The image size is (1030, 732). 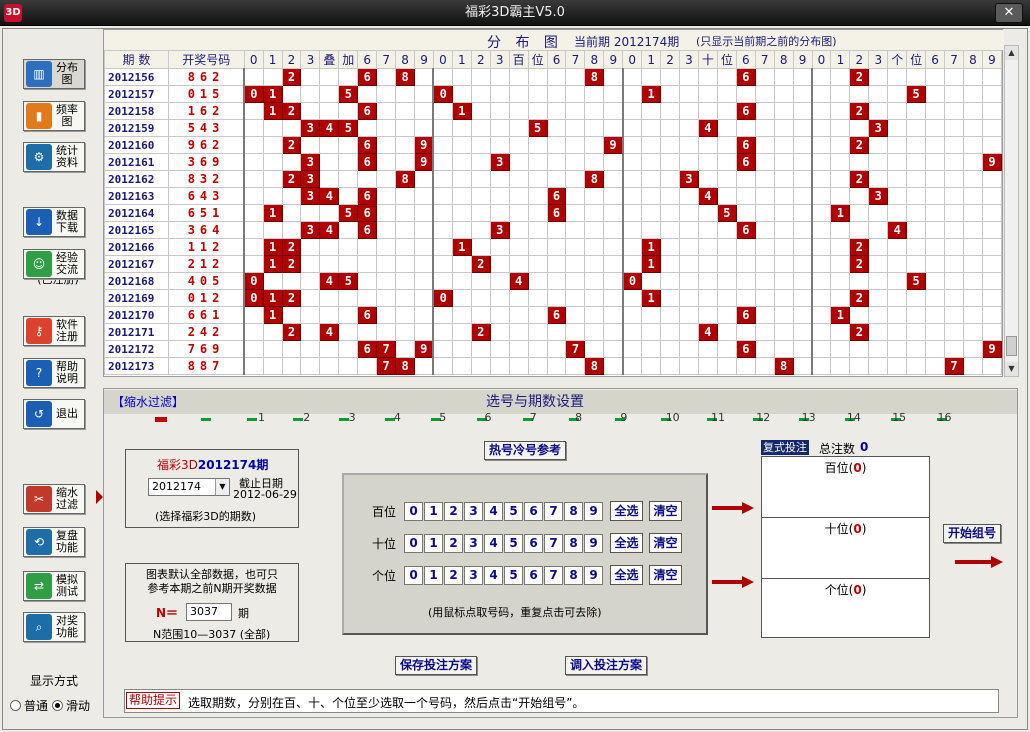 I want to click on sidebar-item-7: ↺ 退出, so click(x=54, y=414).